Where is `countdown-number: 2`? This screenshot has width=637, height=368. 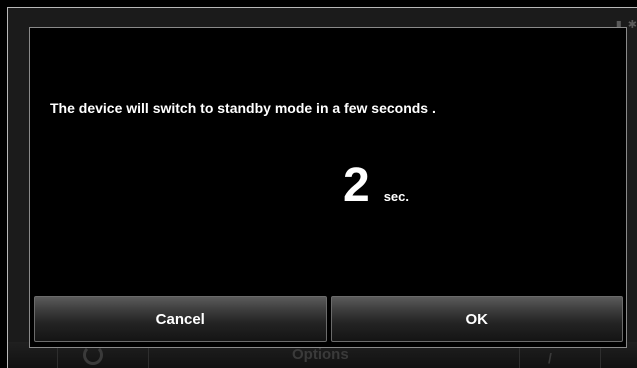
countdown-number: 2 is located at coordinates (356, 185).